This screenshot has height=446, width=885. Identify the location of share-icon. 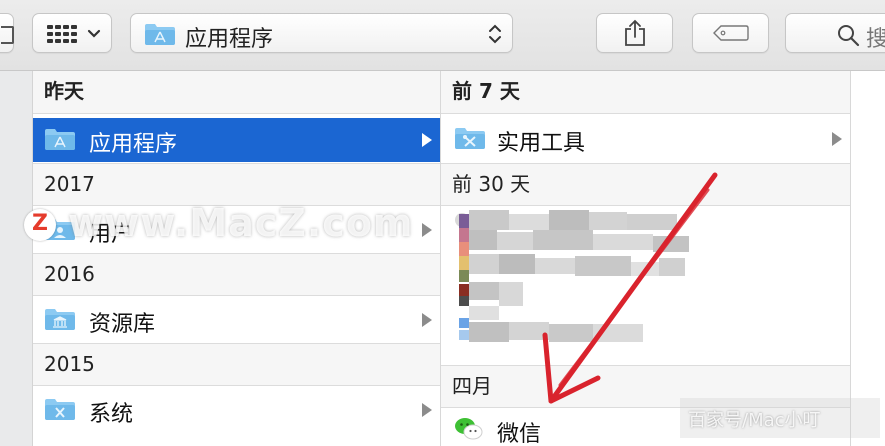
(635, 32).